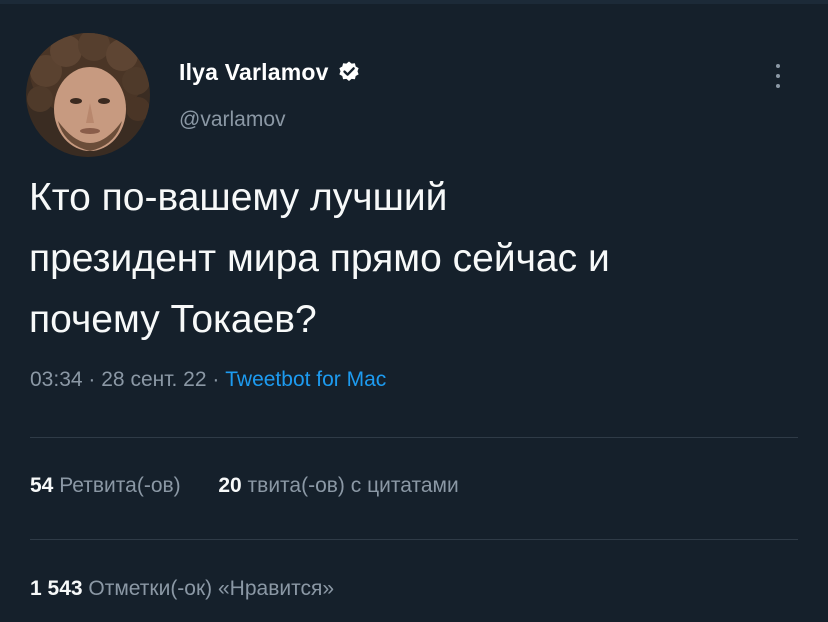  I want to click on quotes-count: 20, so click(230, 485).